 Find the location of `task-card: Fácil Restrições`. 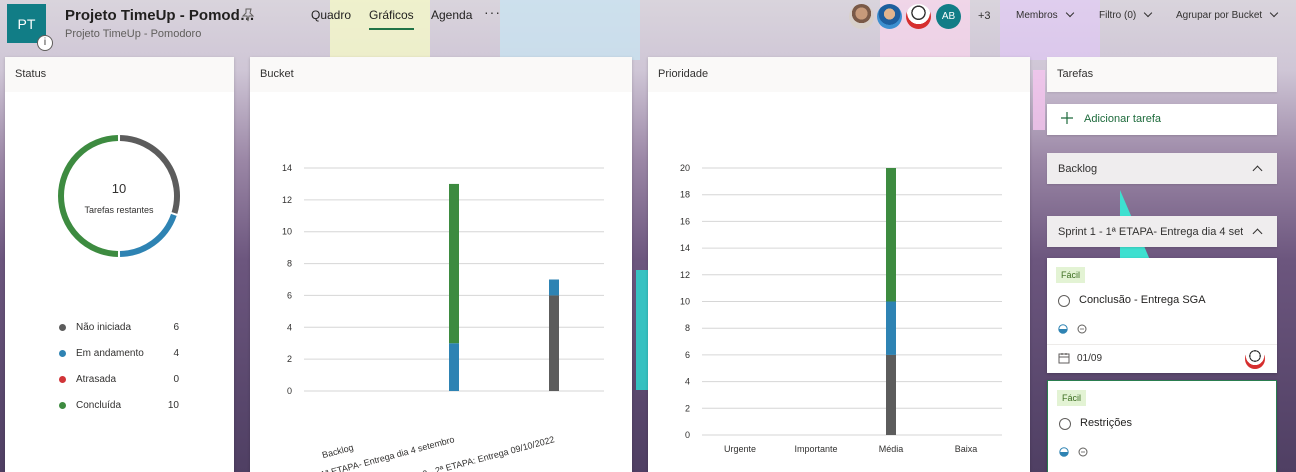

task-card: Fácil Restrições is located at coordinates (1162, 426).